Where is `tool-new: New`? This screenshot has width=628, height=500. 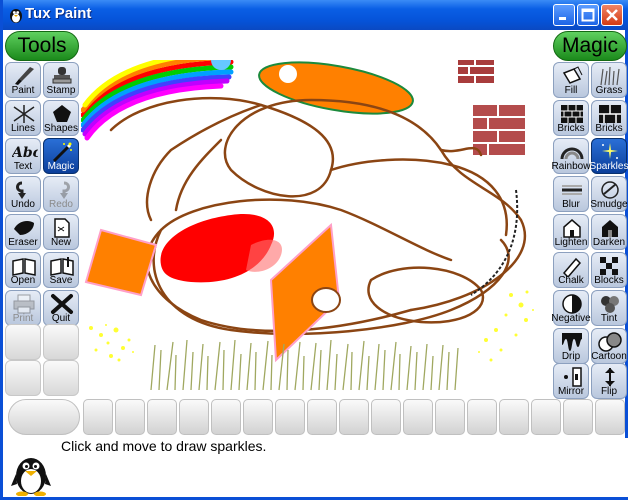 tool-new: New is located at coordinates (61, 232).